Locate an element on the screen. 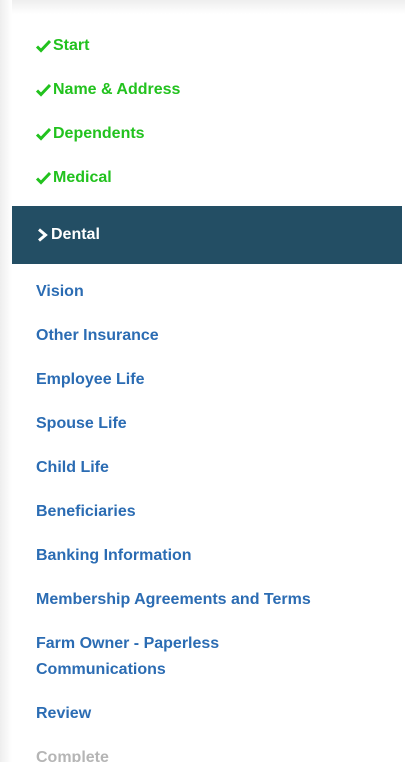 This screenshot has width=405, height=762. current-step-wrapper: Dental is located at coordinates (207, 235).